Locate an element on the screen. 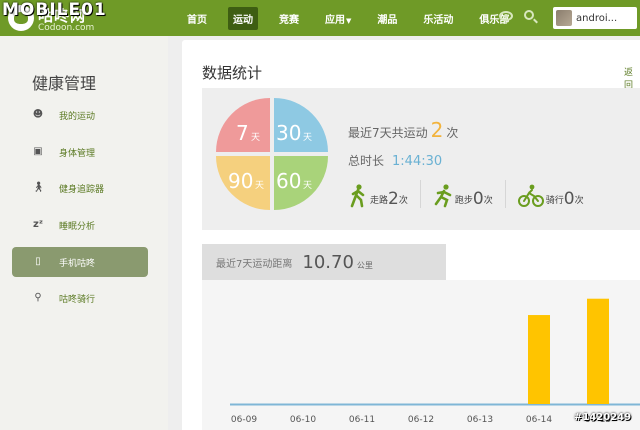  bike-icon: ⚲ is located at coordinates (38, 297).